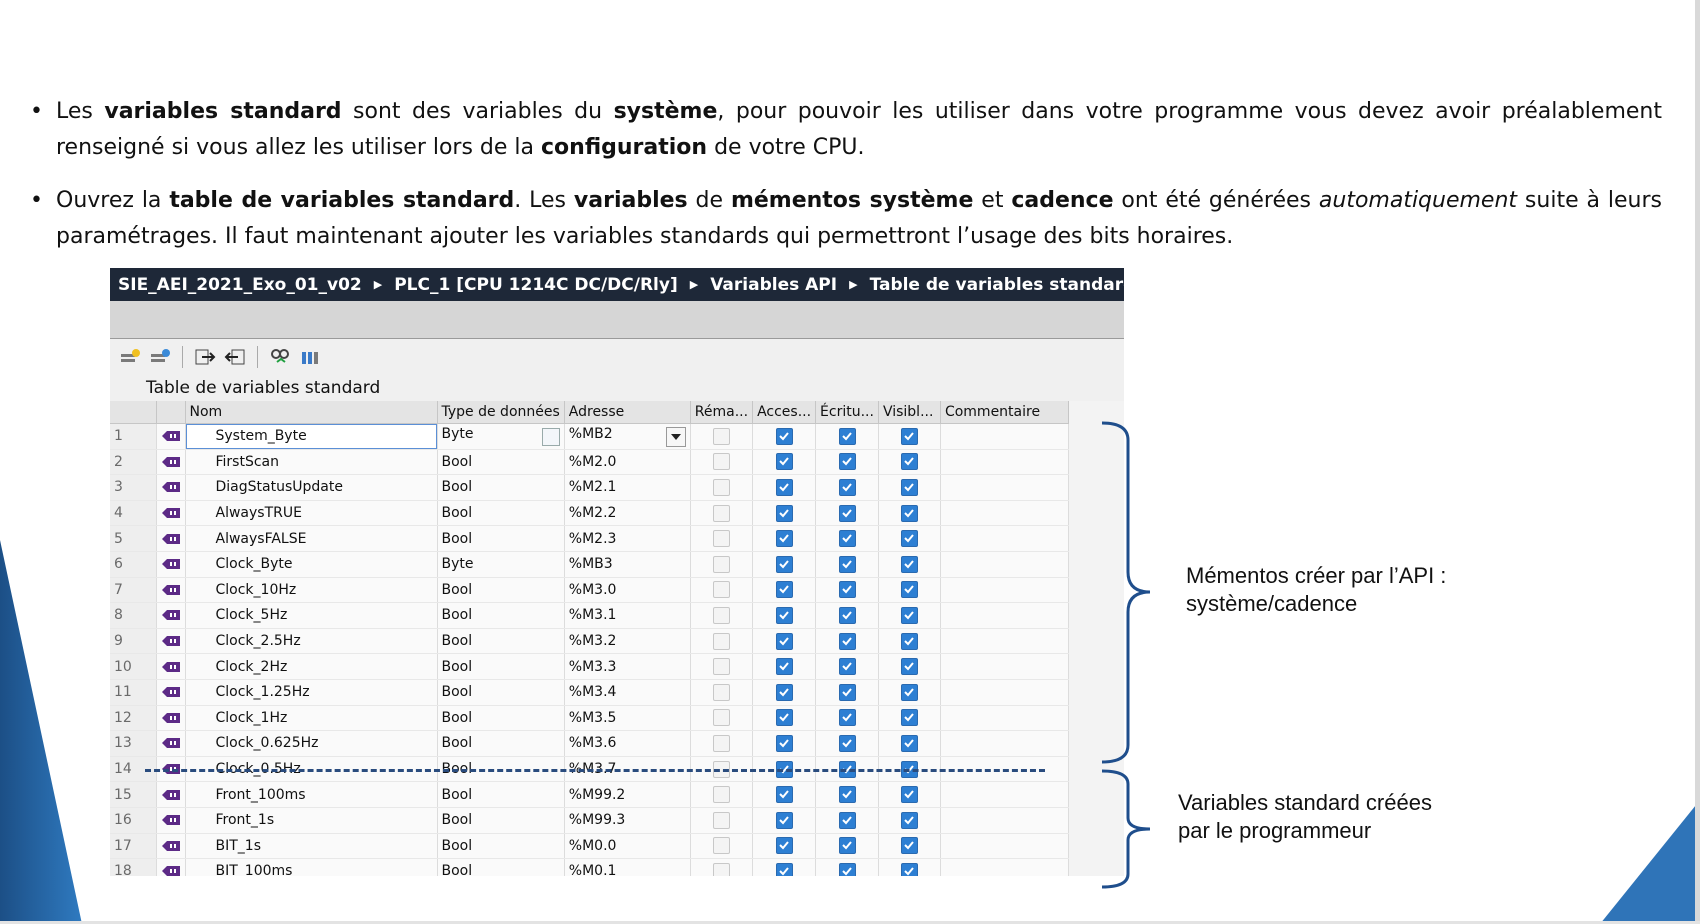 The width and height of the screenshot is (1700, 924). What do you see at coordinates (311, 846) in the screenshot?
I see `cell-name: BIT_1s` at bounding box center [311, 846].